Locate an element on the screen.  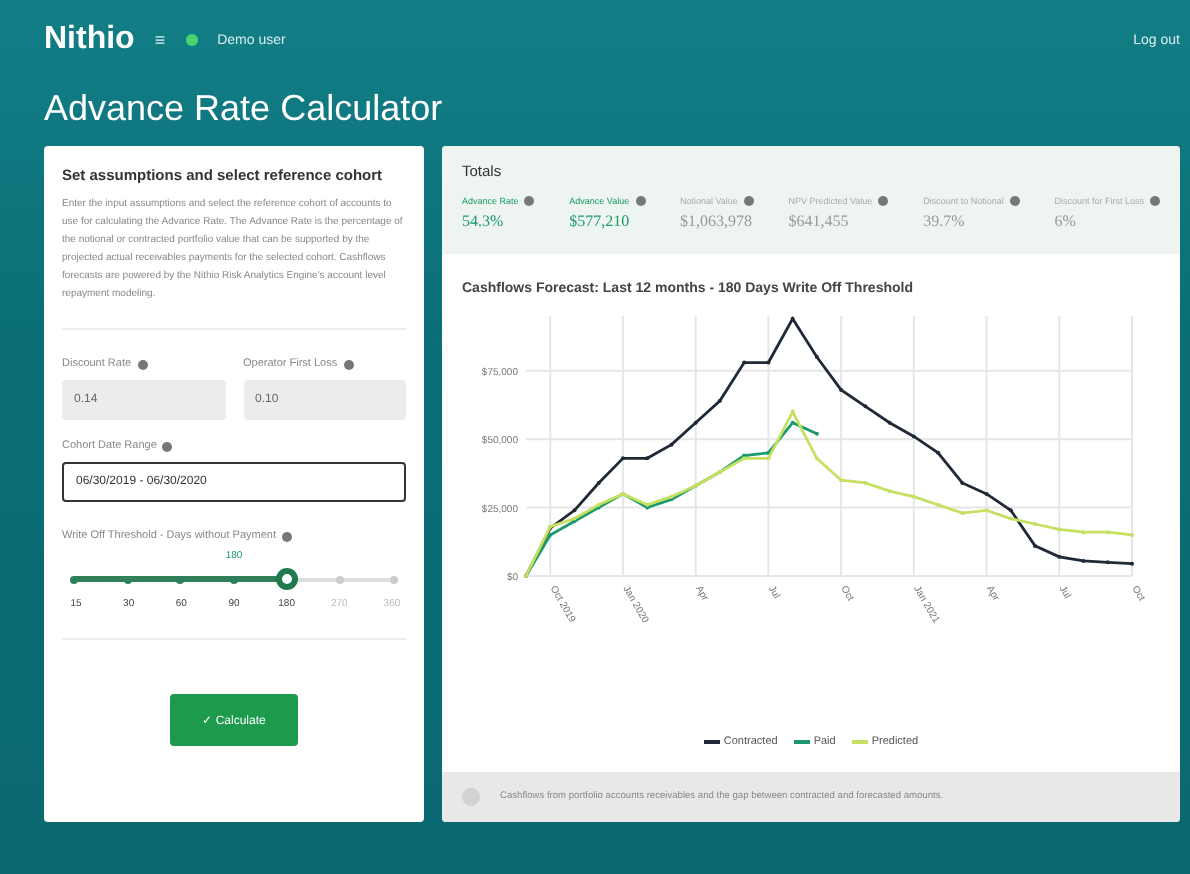
status-dot-icon is located at coordinates (191, 40).